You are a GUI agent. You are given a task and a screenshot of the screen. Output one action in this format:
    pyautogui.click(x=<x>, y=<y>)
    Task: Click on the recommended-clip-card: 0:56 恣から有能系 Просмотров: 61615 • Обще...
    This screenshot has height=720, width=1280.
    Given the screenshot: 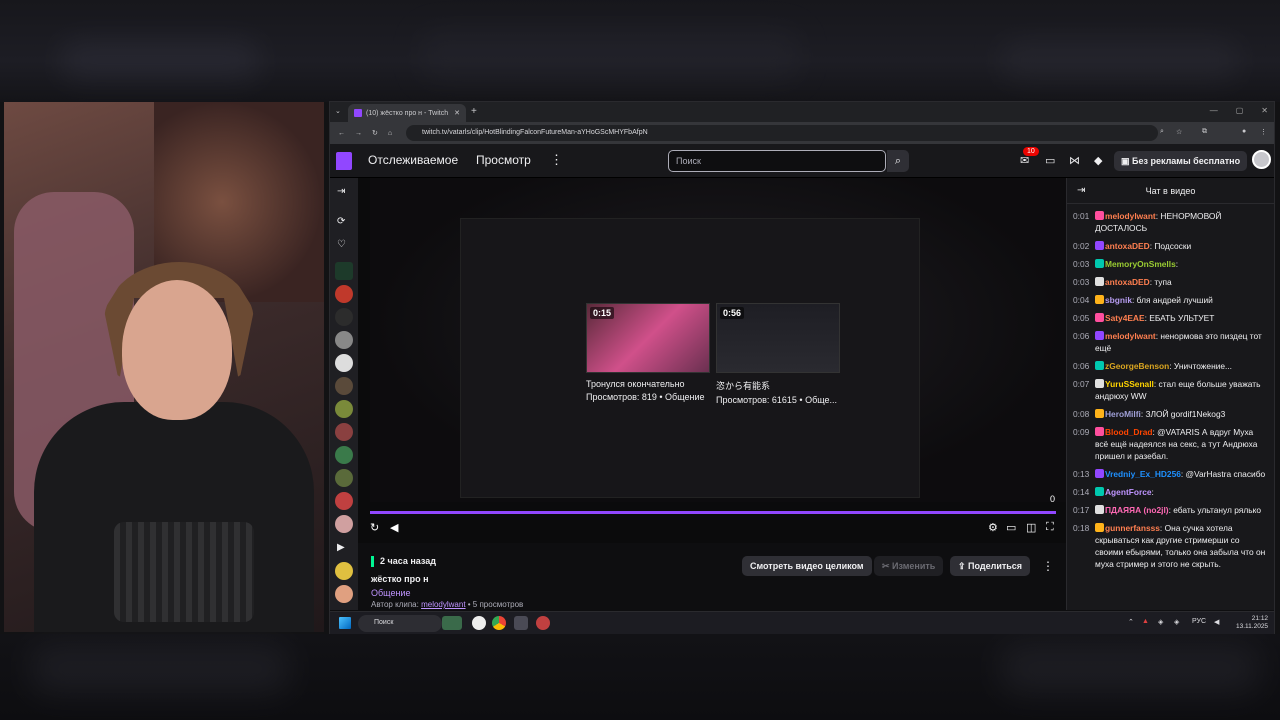 What is the action you would take?
    pyautogui.click(x=778, y=354)
    